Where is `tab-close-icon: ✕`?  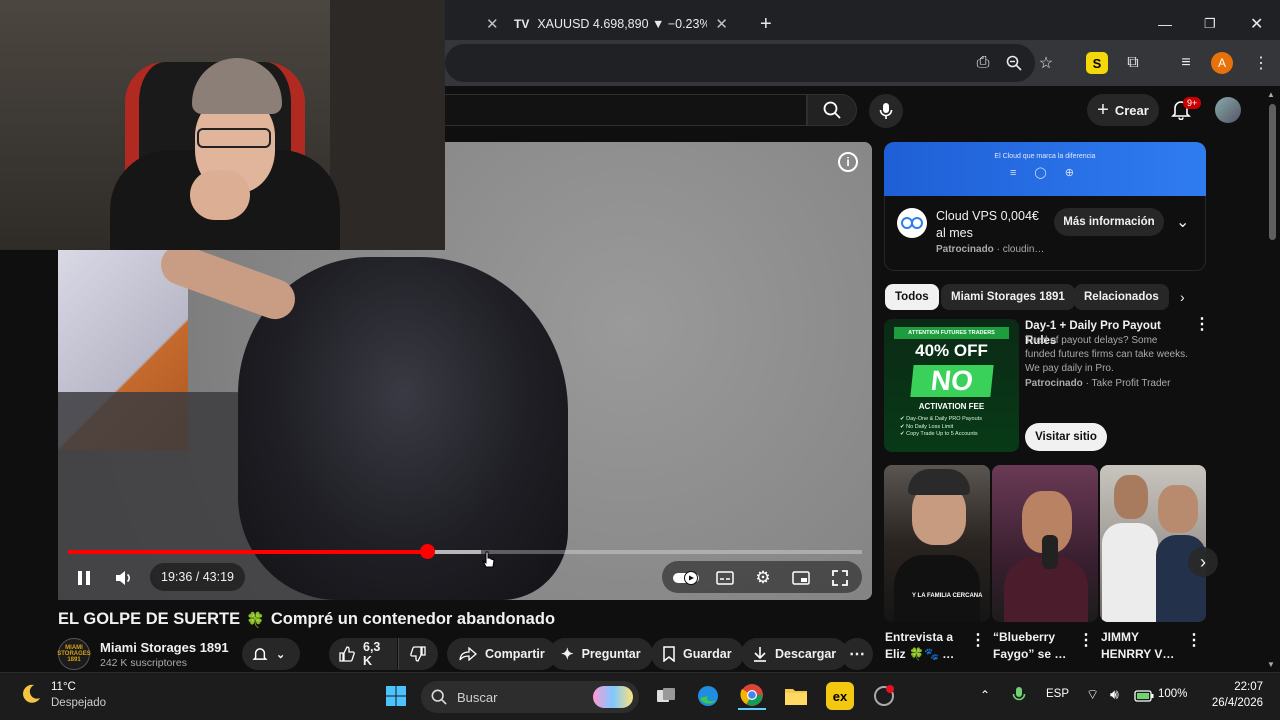 tab-close-icon: ✕ is located at coordinates (492, 24).